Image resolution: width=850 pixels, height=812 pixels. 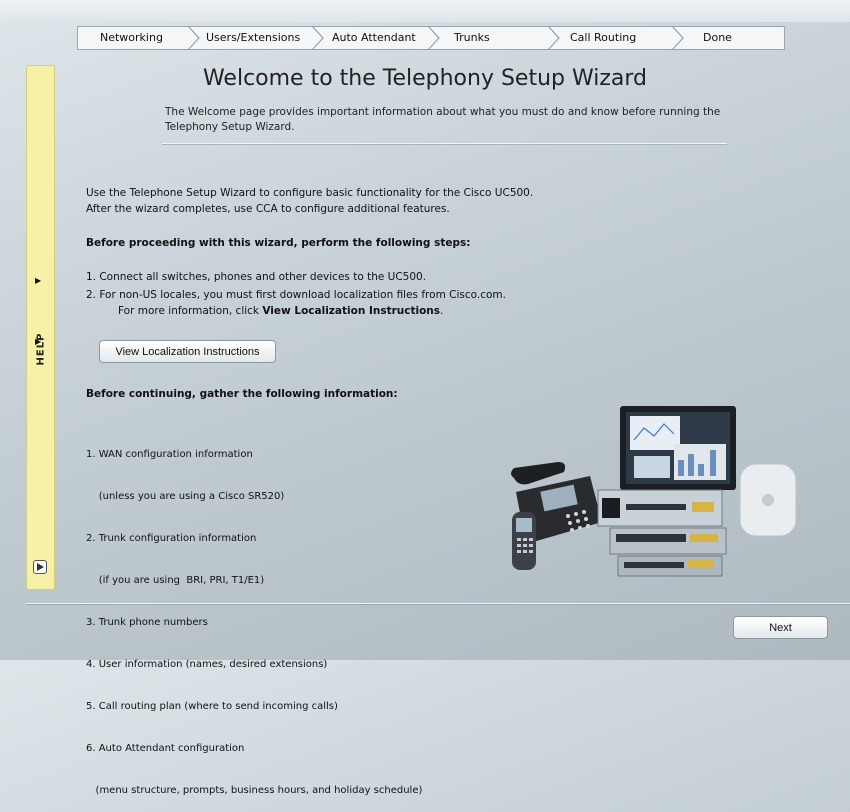 What do you see at coordinates (438, 603) in the screenshot?
I see `footer-divider` at bounding box center [438, 603].